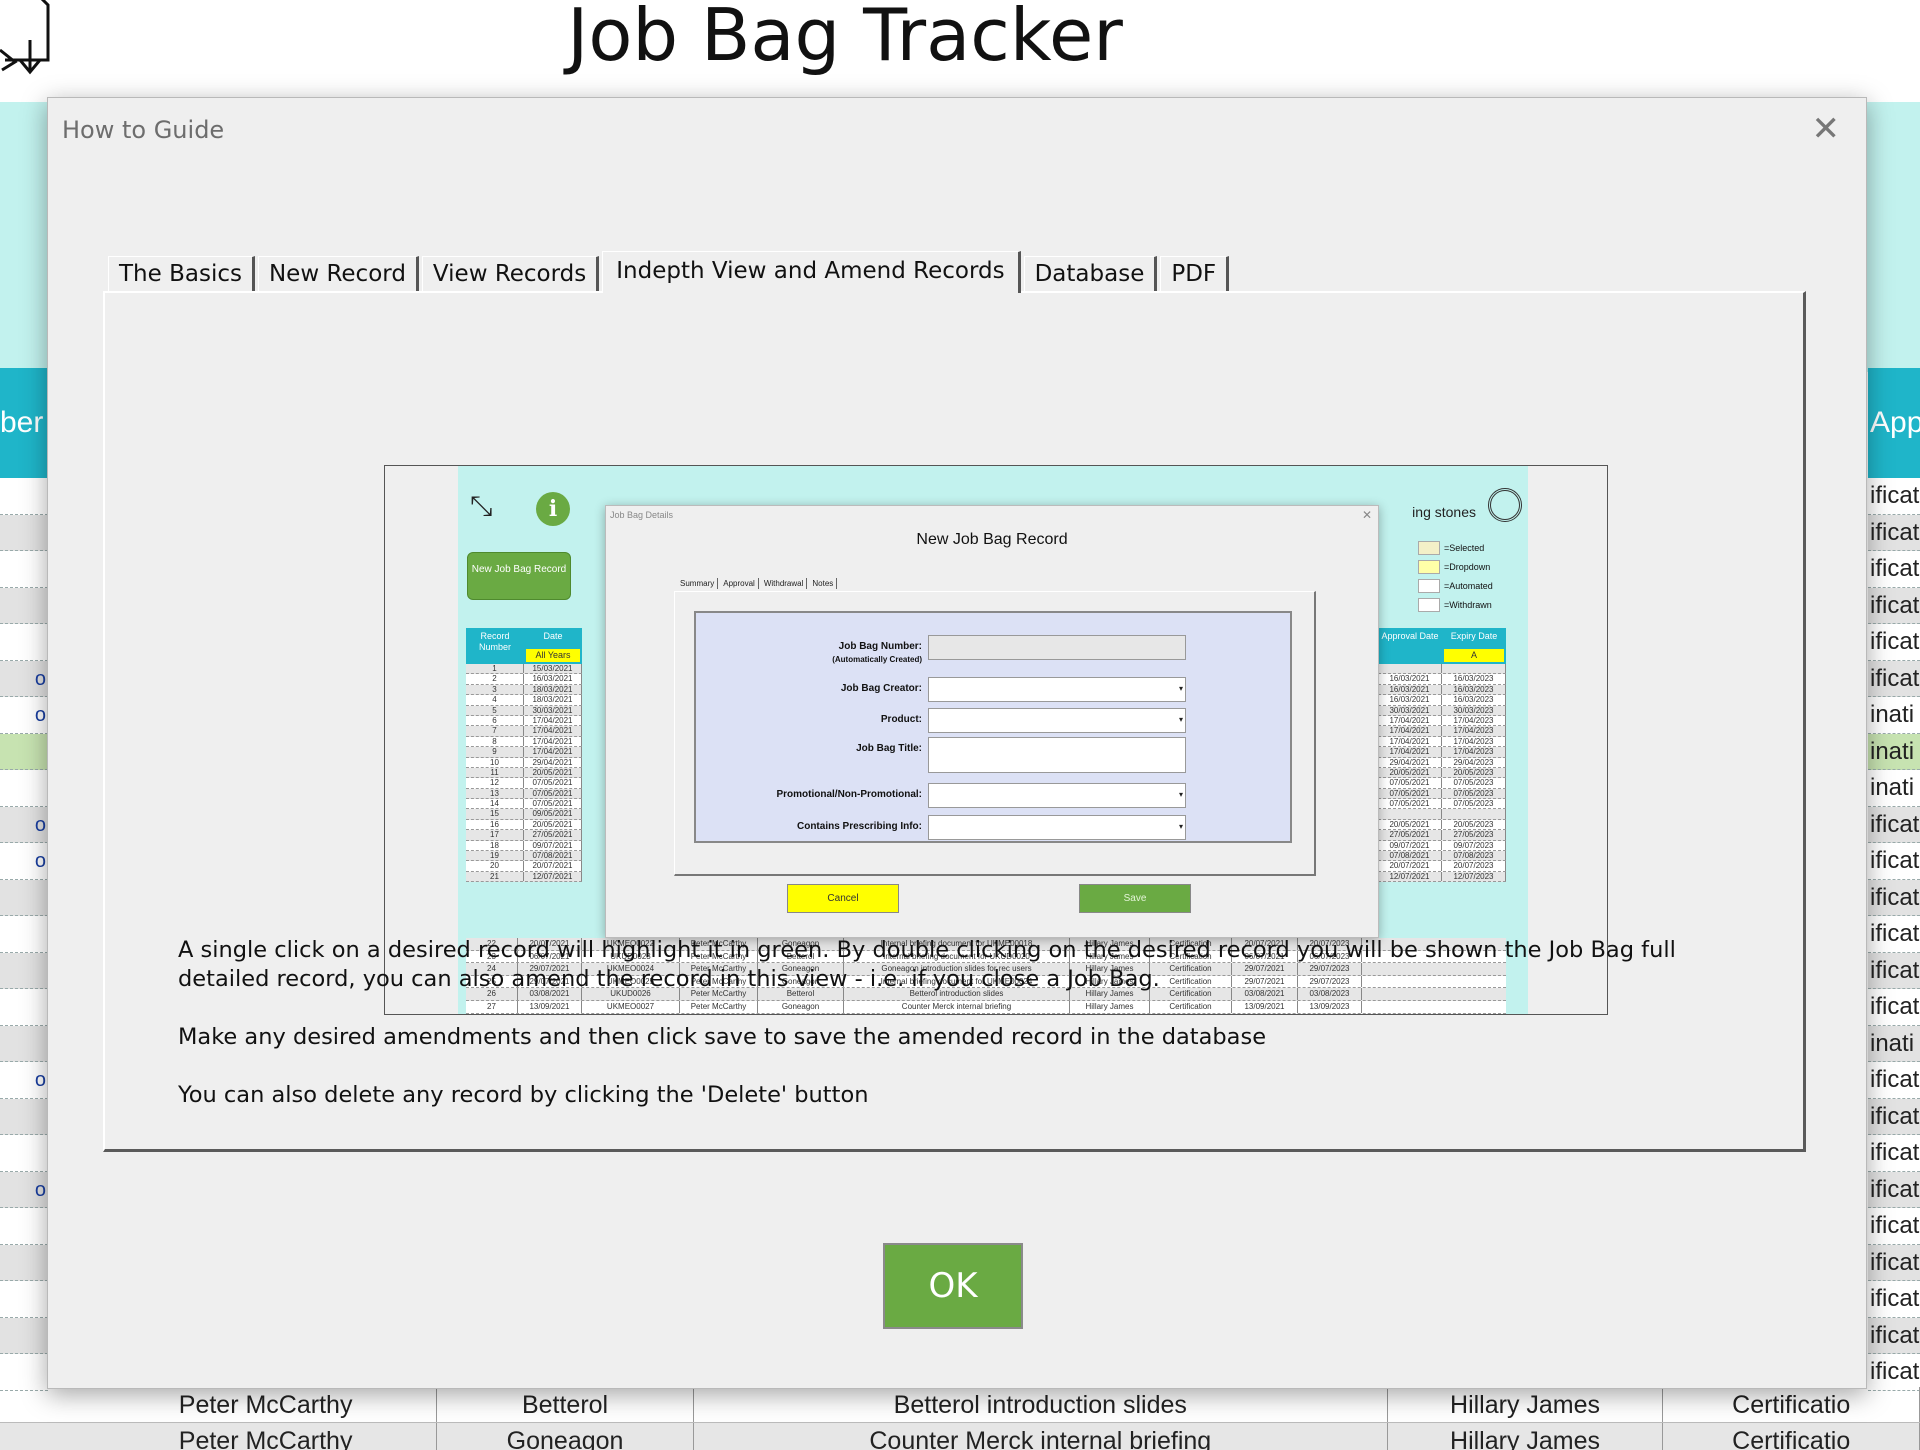 This screenshot has height=1450, width=1920. What do you see at coordinates (1474, 845) in the screenshot?
I see `mini-cell: 09/07/2023` at bounding box center [1474, 845].